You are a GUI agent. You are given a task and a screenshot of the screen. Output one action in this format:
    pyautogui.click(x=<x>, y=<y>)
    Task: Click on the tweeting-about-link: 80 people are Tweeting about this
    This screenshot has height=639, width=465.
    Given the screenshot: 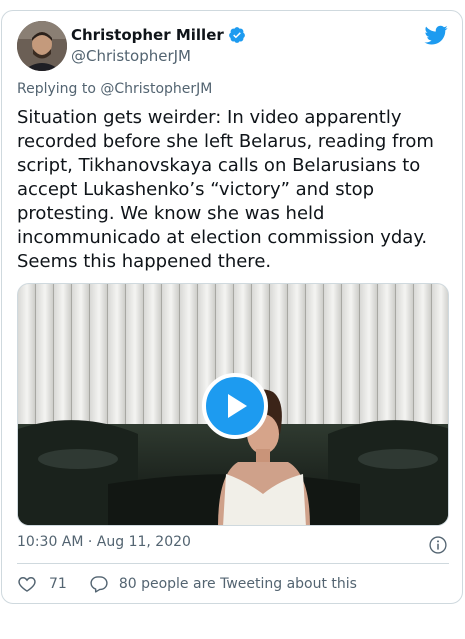 What is the action you would take?
    pyautogui.click(x=223, y=584)
    